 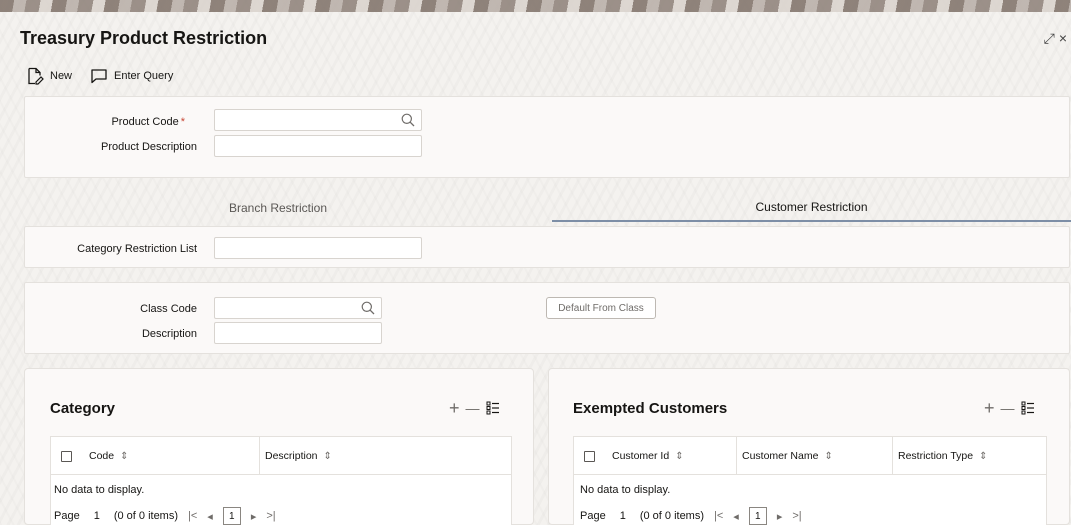 What do you see at coordinates (36, 76) in the screenshot?
I see `new-document-icon` at bounding box center [36, 76].